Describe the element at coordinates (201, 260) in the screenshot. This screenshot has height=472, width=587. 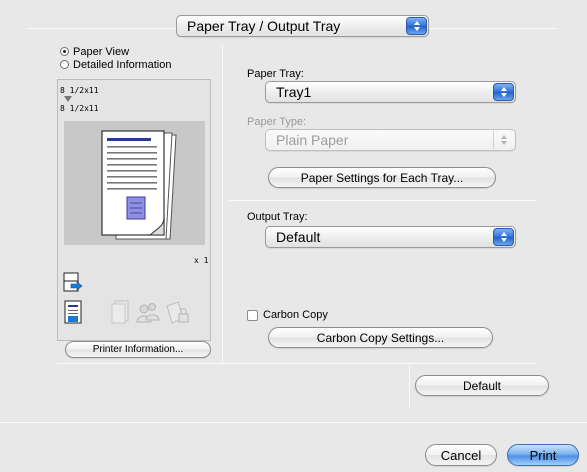
I see `copies-count: x 1` at that location.